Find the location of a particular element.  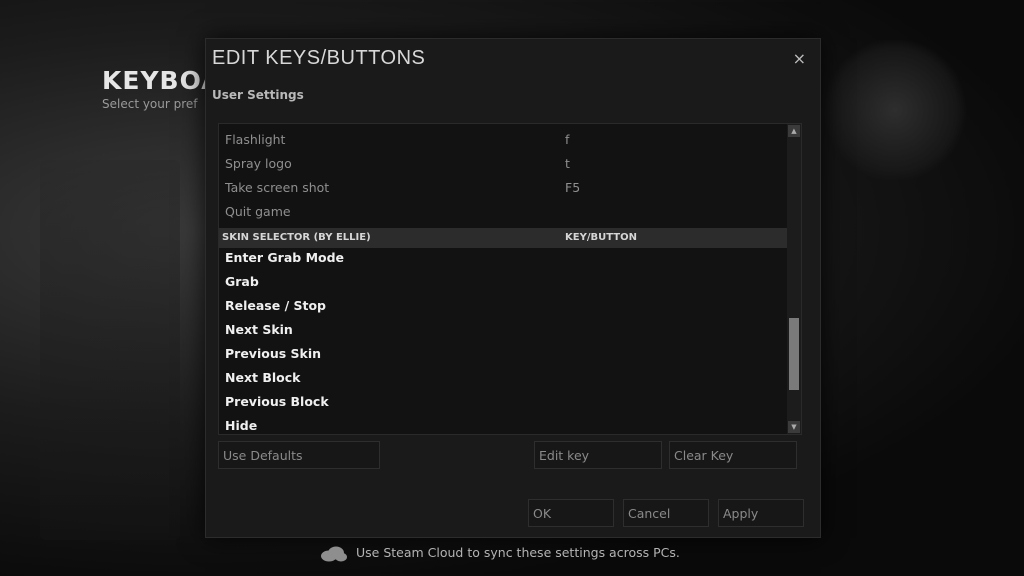

binding-row: Next Skin is located at coordinates (259, 330).